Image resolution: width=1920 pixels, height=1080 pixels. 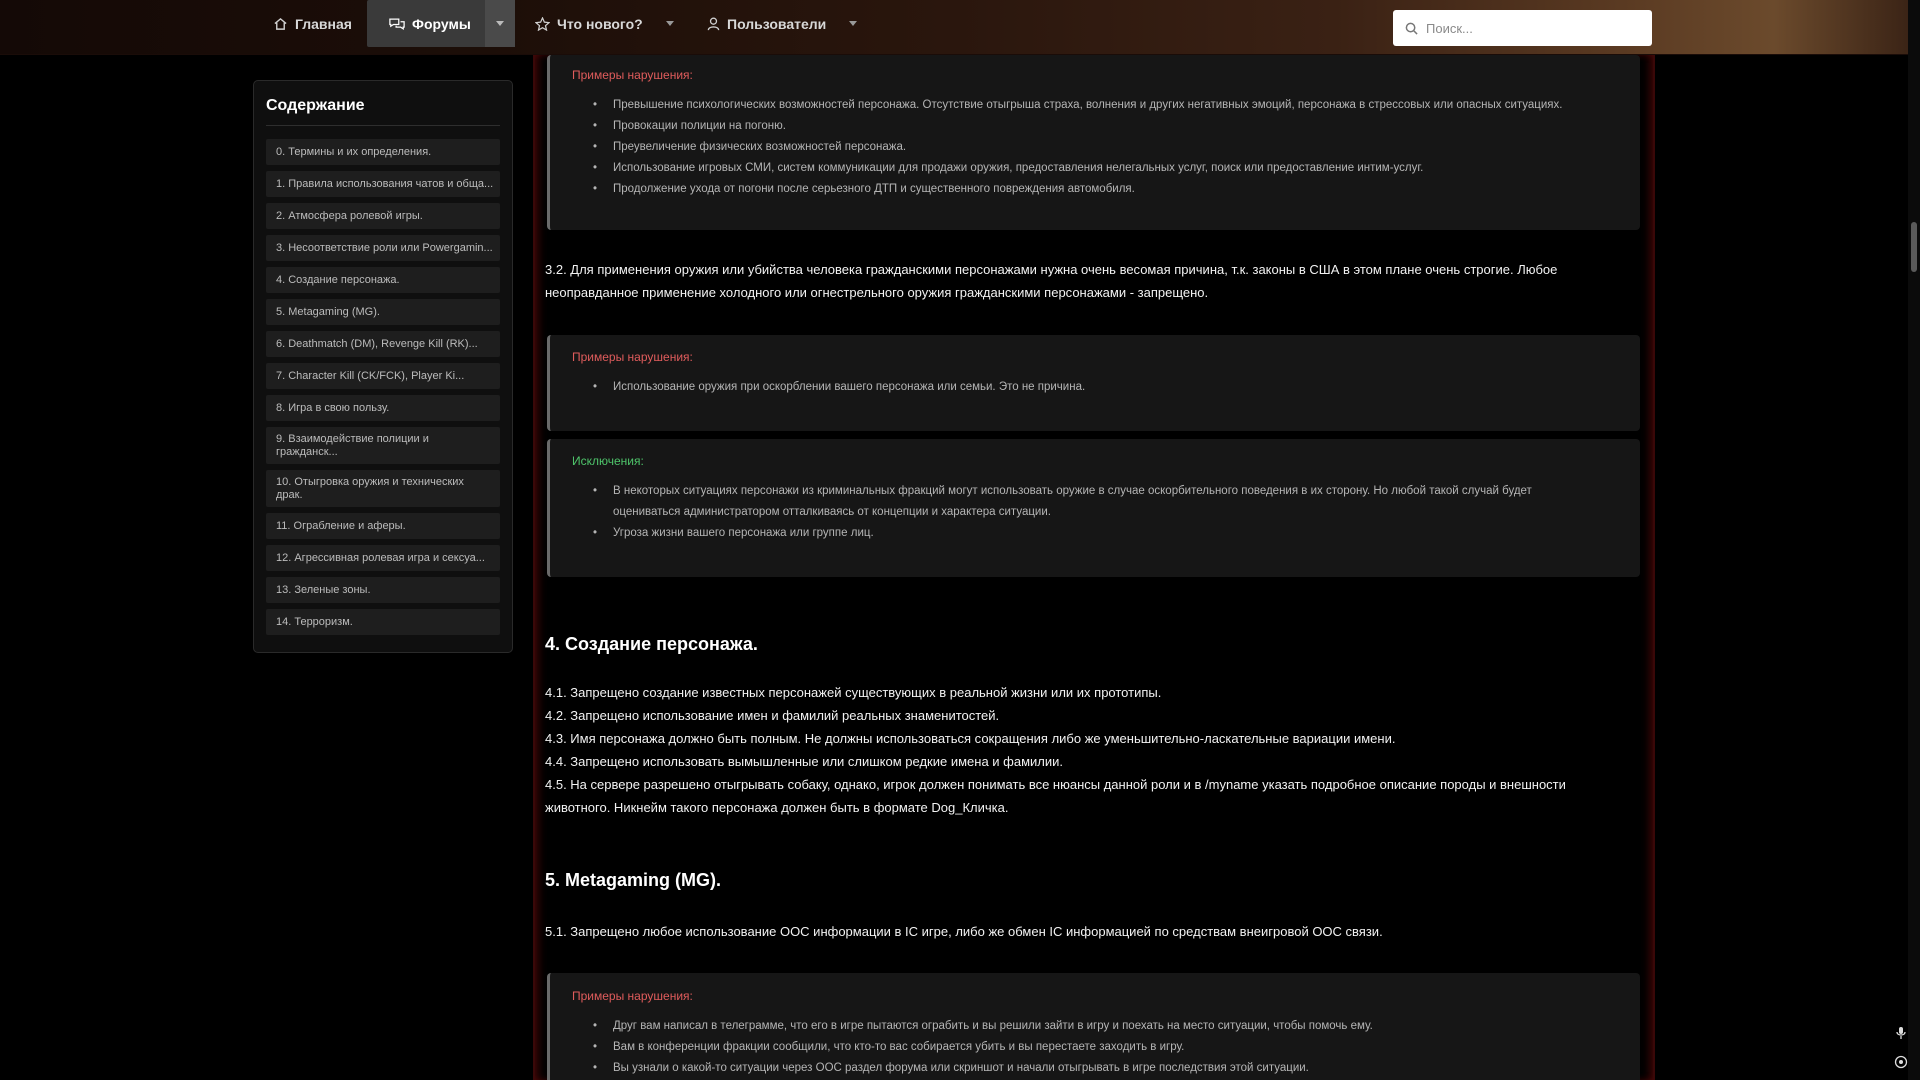 What do you see at coordinates (1901, 1033) in the screenshot?
I see `microphone-icon` at bounding box center [1901, 1033].